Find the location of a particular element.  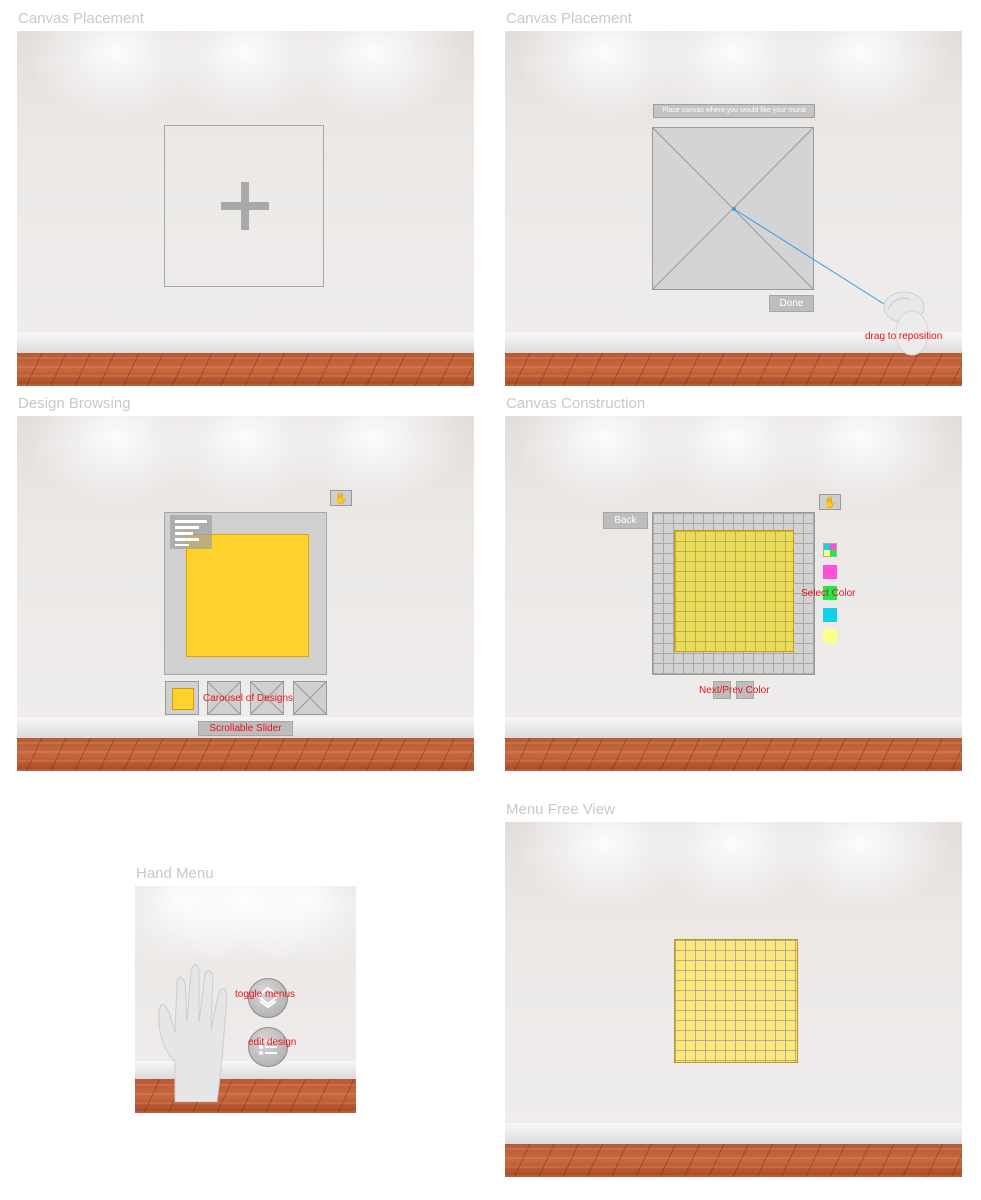

slider-label: Scrollable Slider is located at coordinates (245, 728).